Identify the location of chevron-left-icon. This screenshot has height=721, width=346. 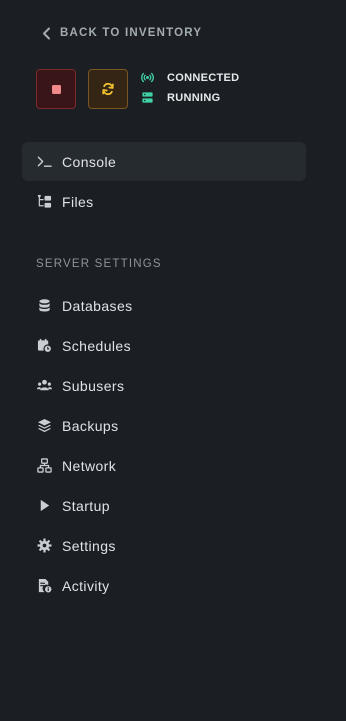
(46, 33).